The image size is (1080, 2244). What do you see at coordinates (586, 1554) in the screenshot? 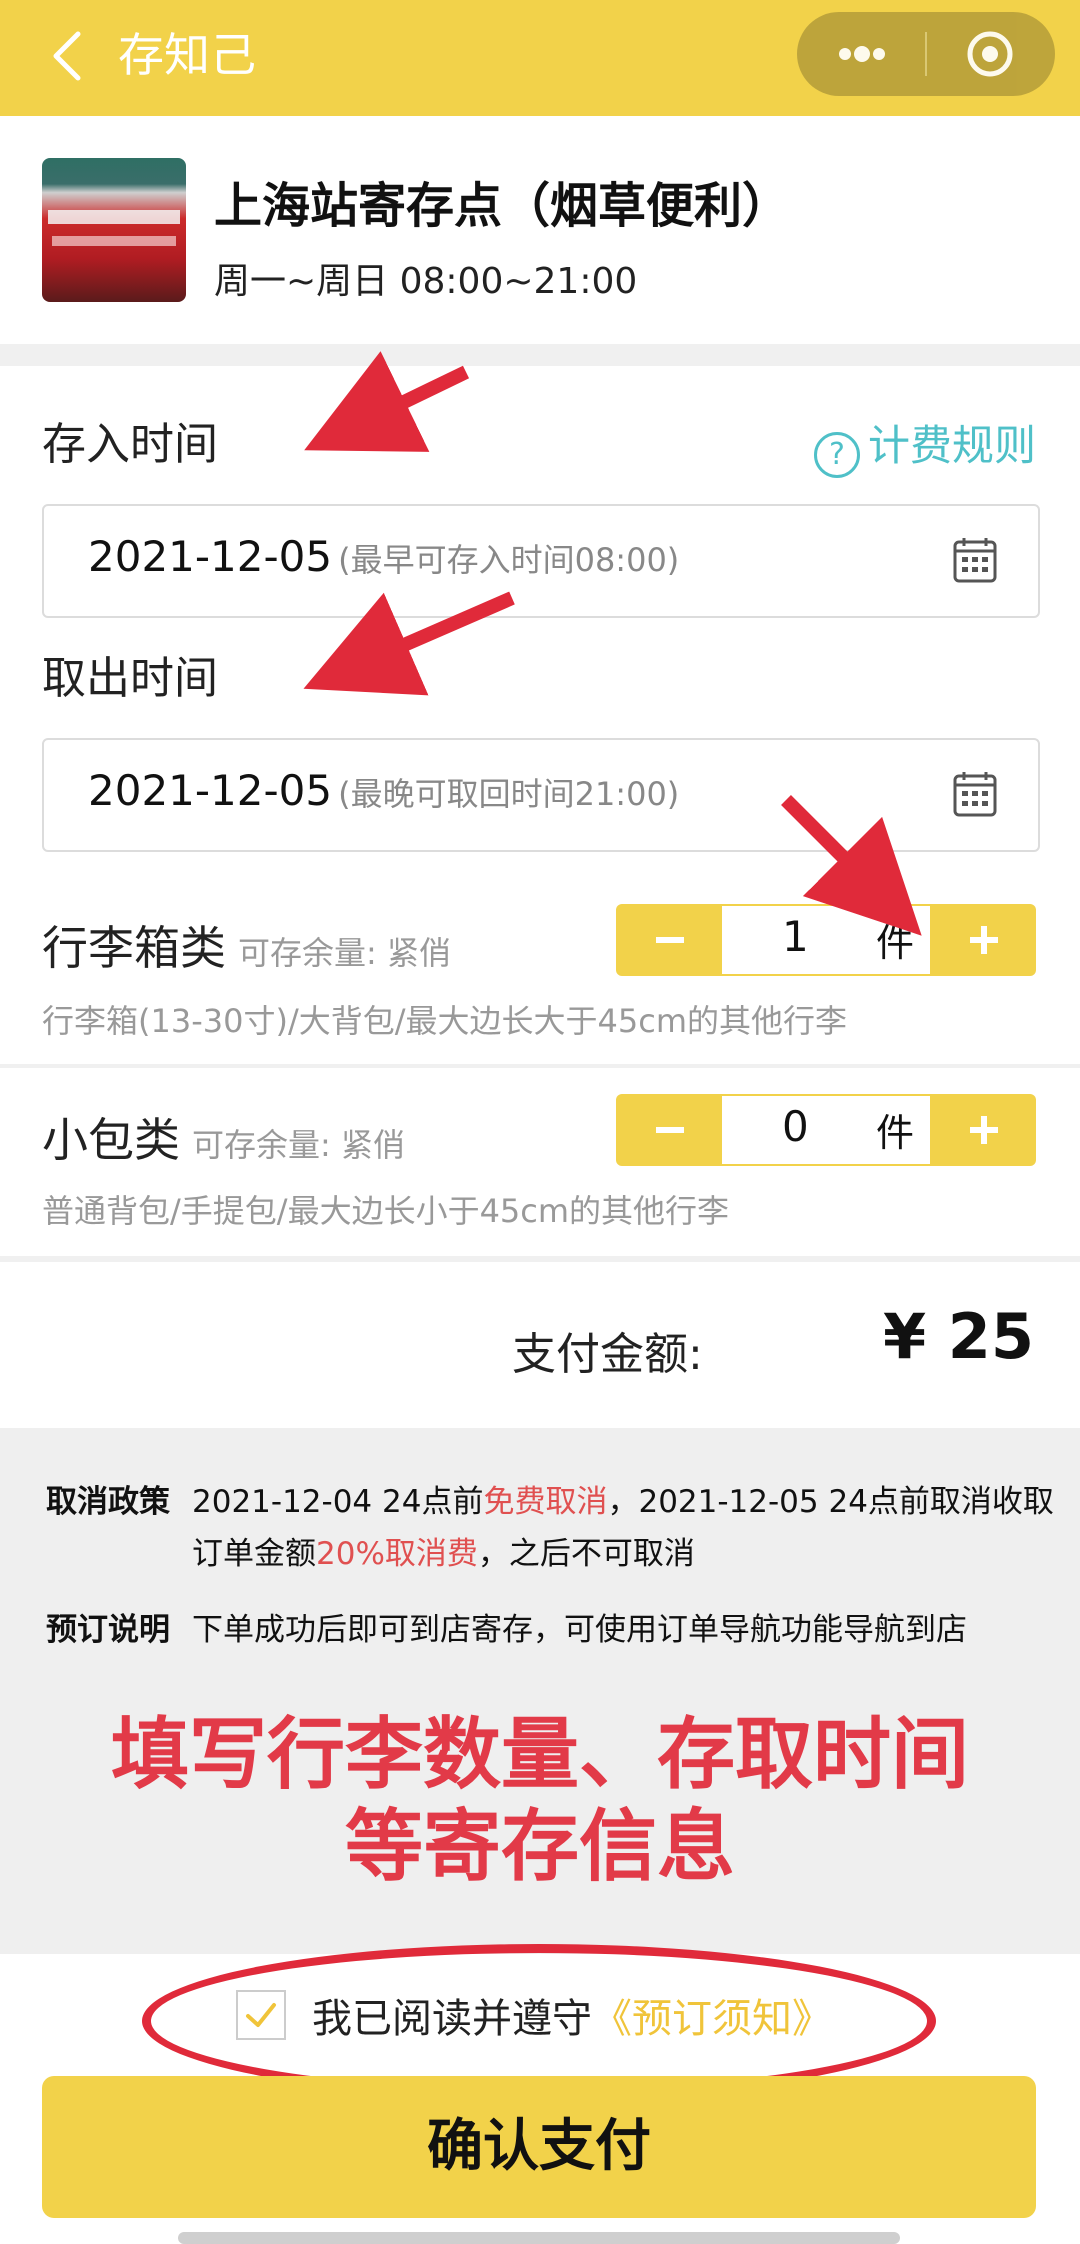
I see `cancel-text-3: ，之后不可取消` at bounding box center [586, 1554].